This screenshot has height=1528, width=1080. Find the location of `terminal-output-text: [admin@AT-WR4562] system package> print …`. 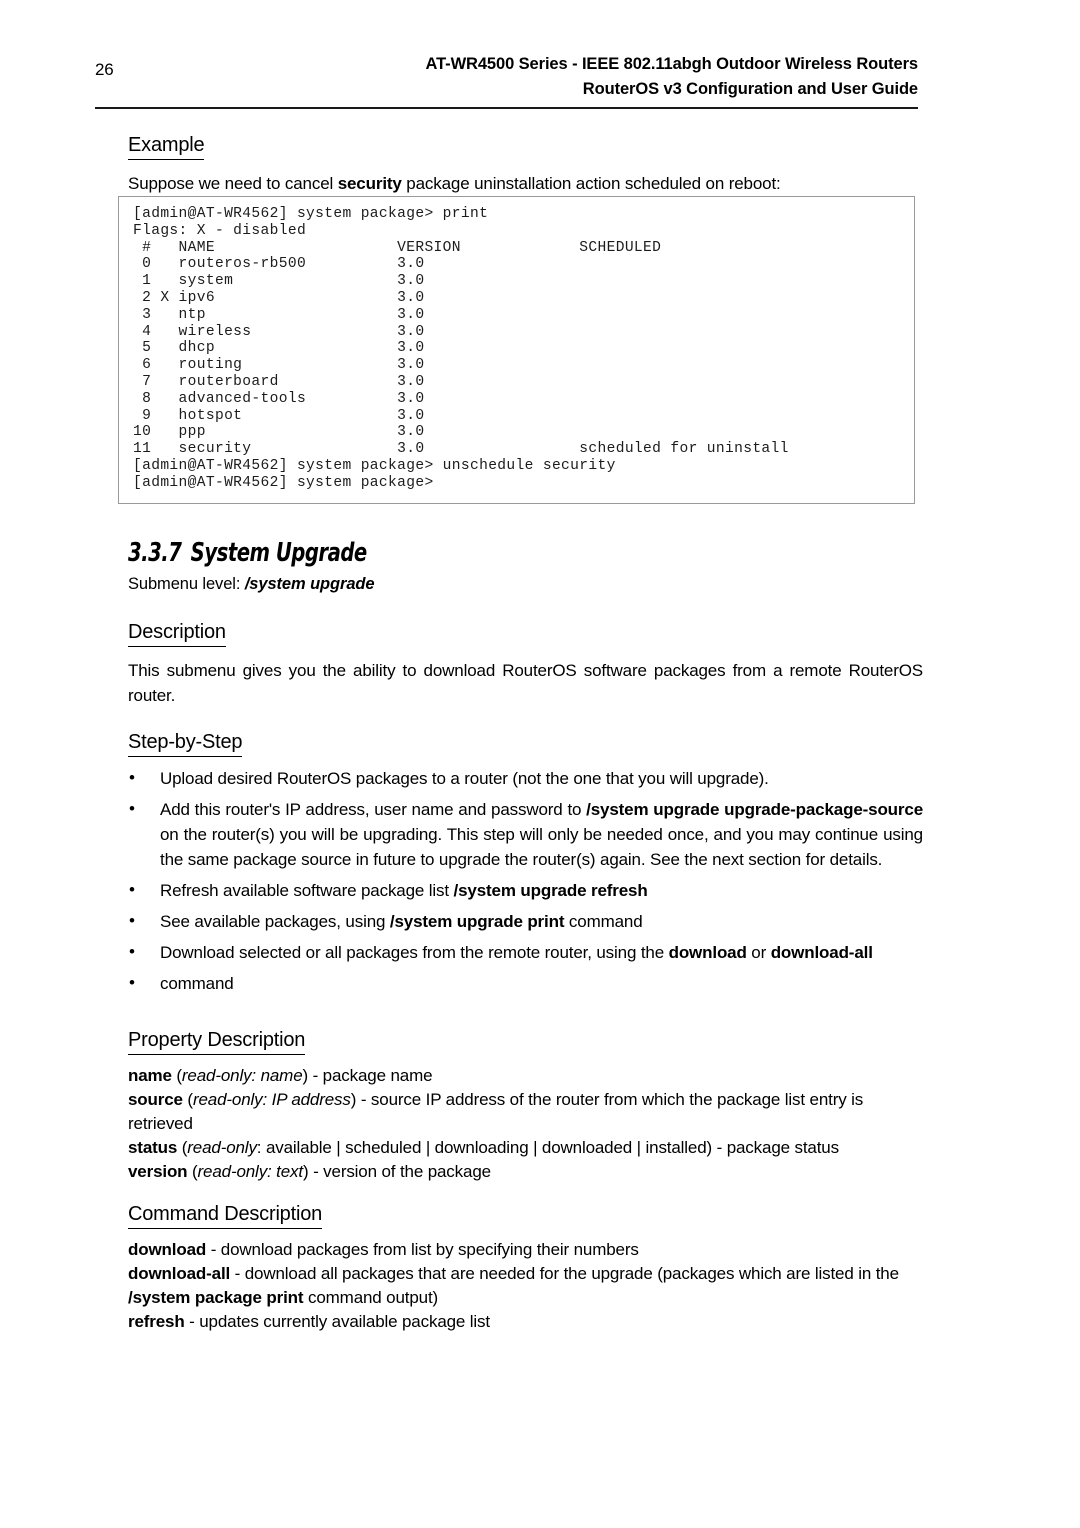

terminal-output-text: [admin@AT-WR4562] system package> print … is located at coordinates (461, 348).